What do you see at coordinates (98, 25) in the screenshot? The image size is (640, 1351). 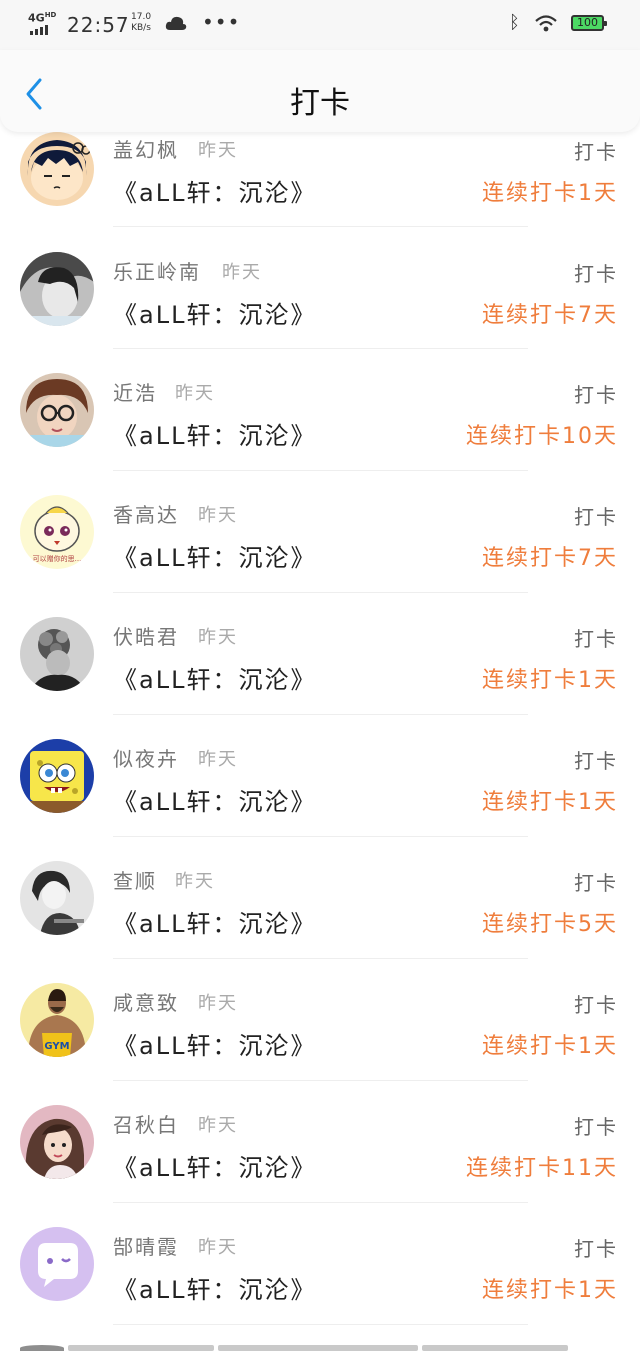 I see `clock: 22:57` at bounding box center [98, 25].